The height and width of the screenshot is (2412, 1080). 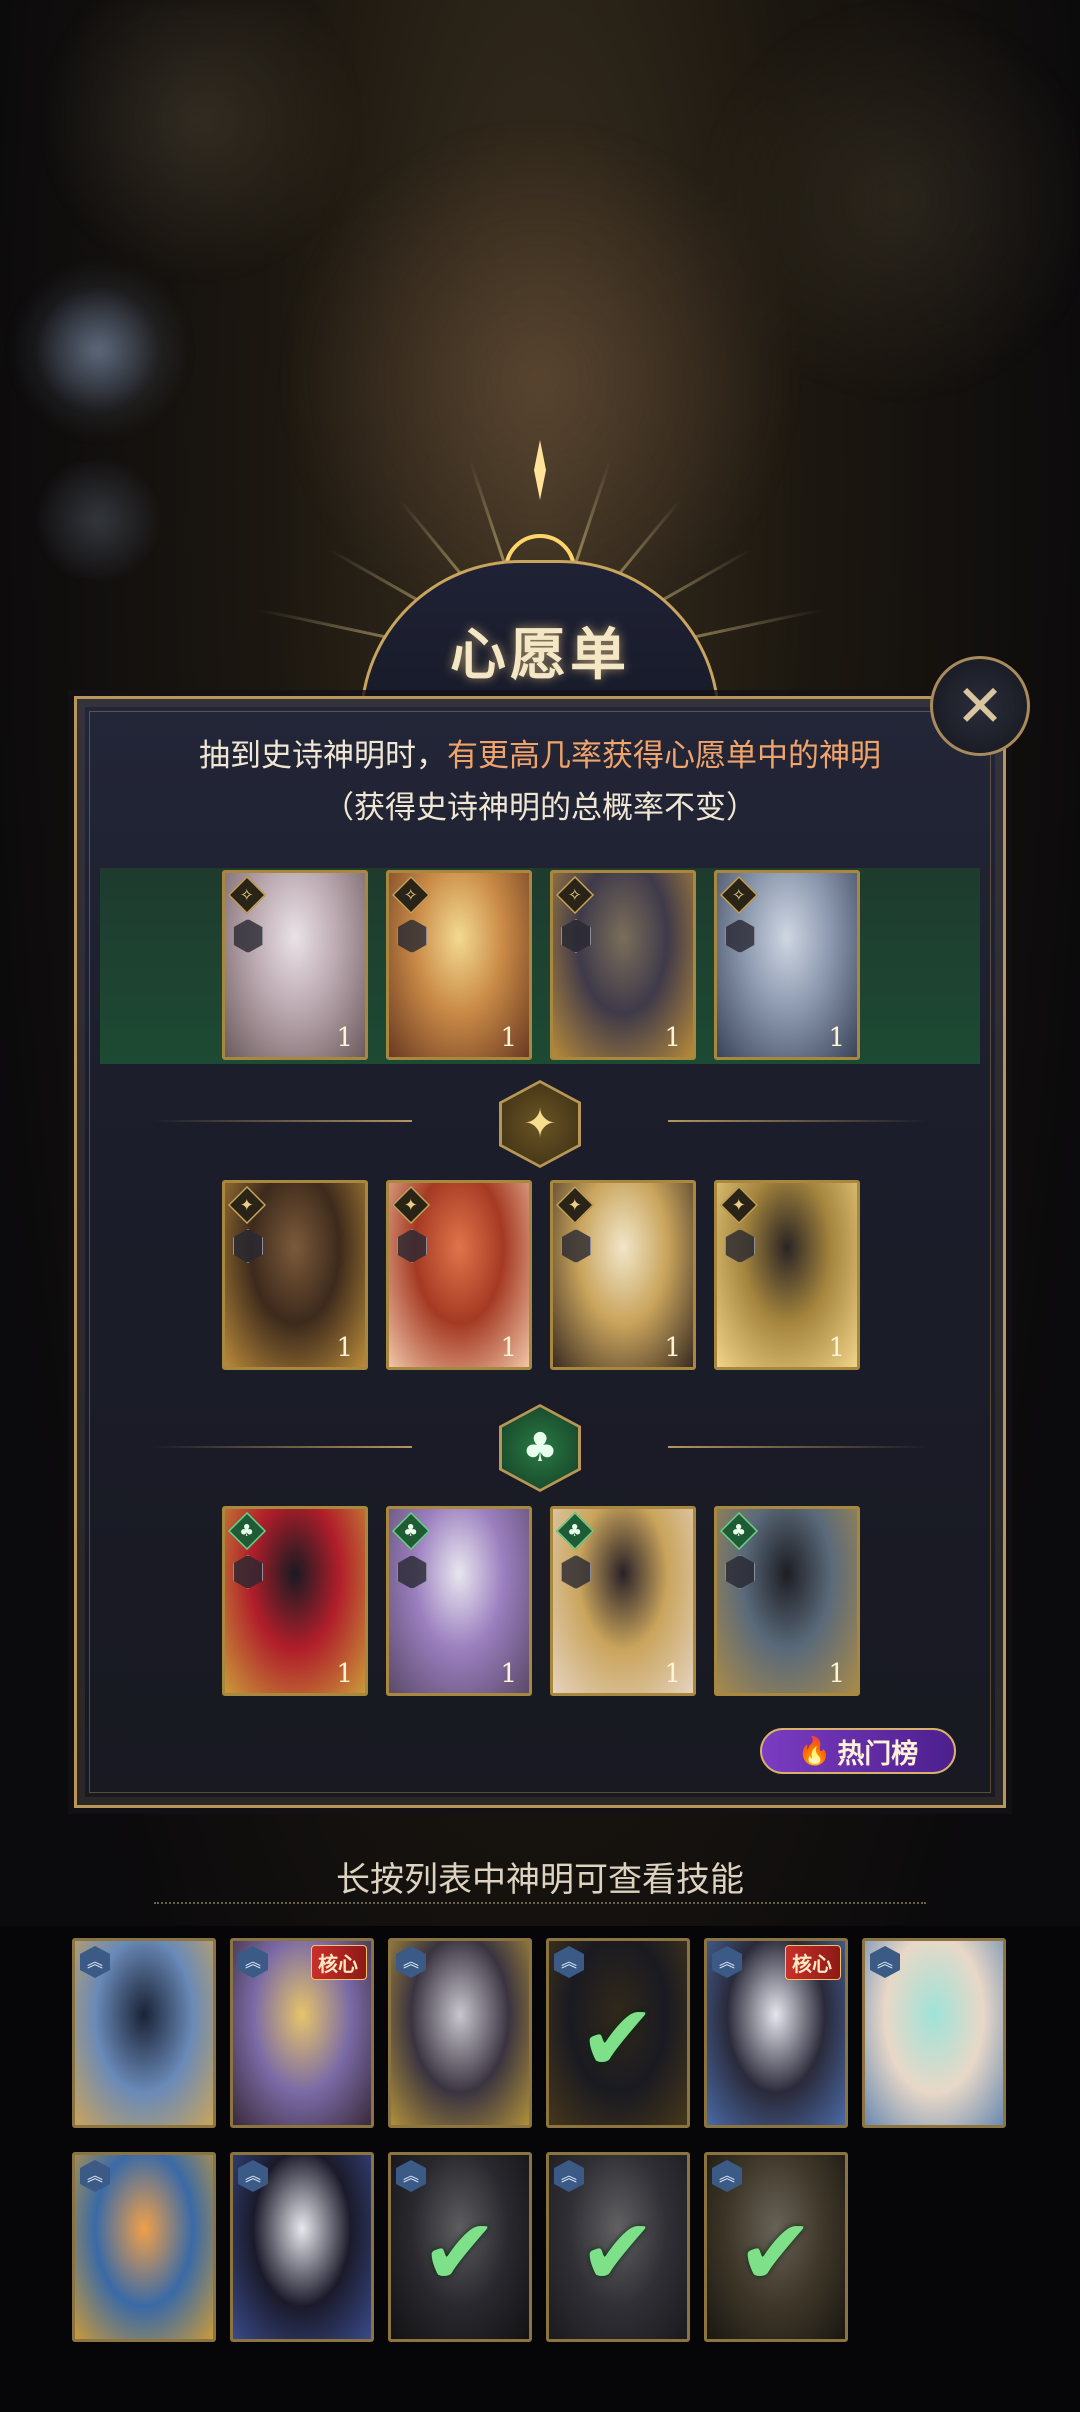 What do you see at coordinates (540, 655) in the screenshot?
I see `page-title: 心愿单` at bounding box center [540, 655].